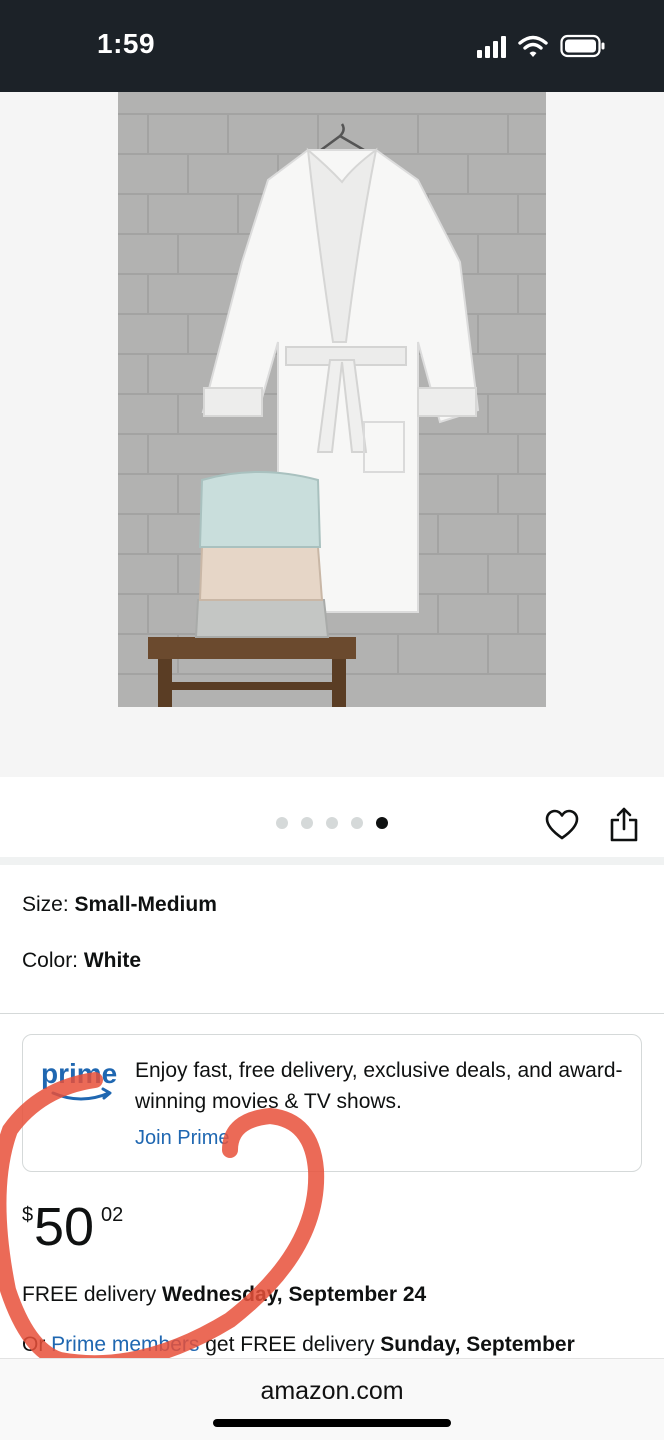  Describe the element at coordinates (53, 960) in the screenshot. I see `color-label: Color:` at that location.